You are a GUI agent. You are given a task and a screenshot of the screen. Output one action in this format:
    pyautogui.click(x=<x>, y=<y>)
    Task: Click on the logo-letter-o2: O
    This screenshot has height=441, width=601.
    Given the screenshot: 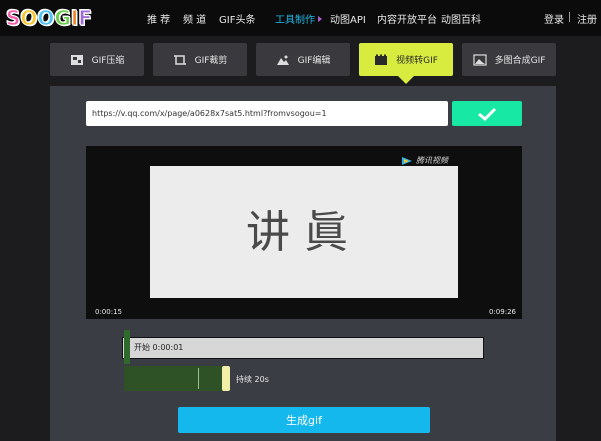 What is the action you would take?
    pyautogui.click(x=46, y=18)
    